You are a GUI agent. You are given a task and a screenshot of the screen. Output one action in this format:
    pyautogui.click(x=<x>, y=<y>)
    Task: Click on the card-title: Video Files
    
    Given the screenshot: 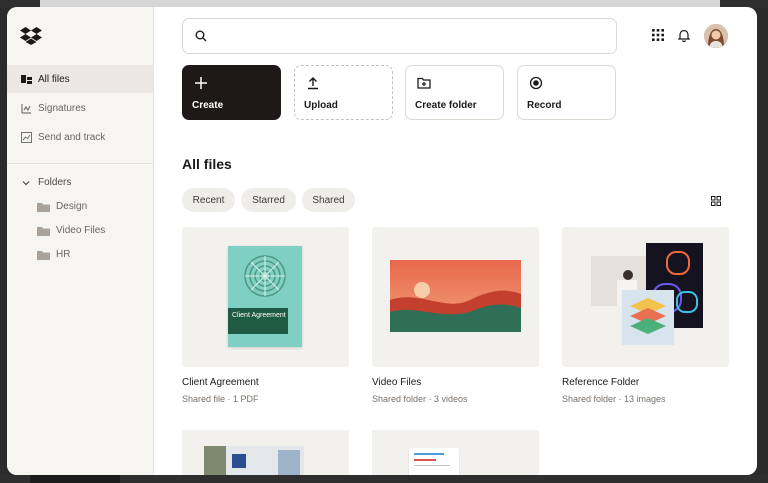 What is the action you would take?
    pyautogui.click(x=396, y=382)
    